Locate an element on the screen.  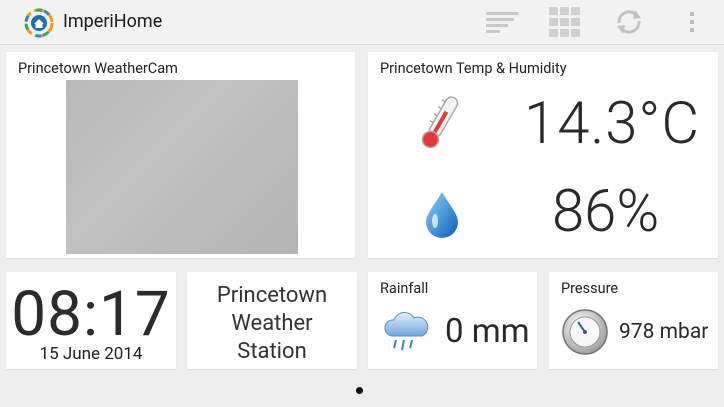
grid-view-icon is located at coordinates (565, 22).